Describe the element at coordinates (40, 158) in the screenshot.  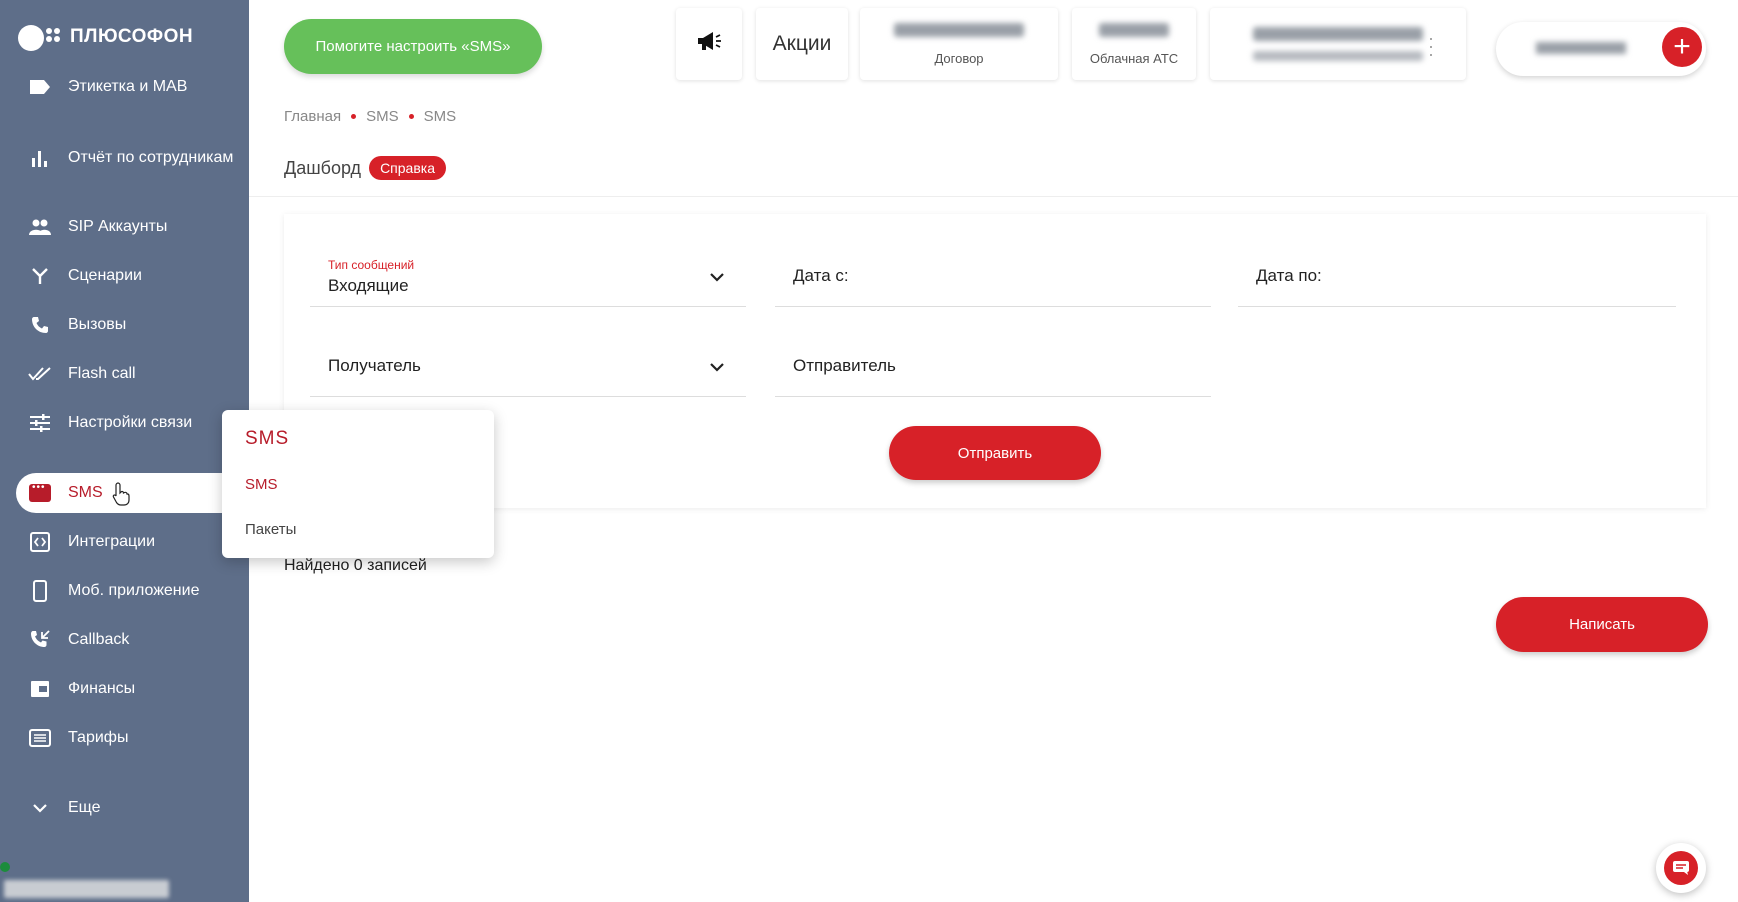
I see `bar-chart-icon` at that location.